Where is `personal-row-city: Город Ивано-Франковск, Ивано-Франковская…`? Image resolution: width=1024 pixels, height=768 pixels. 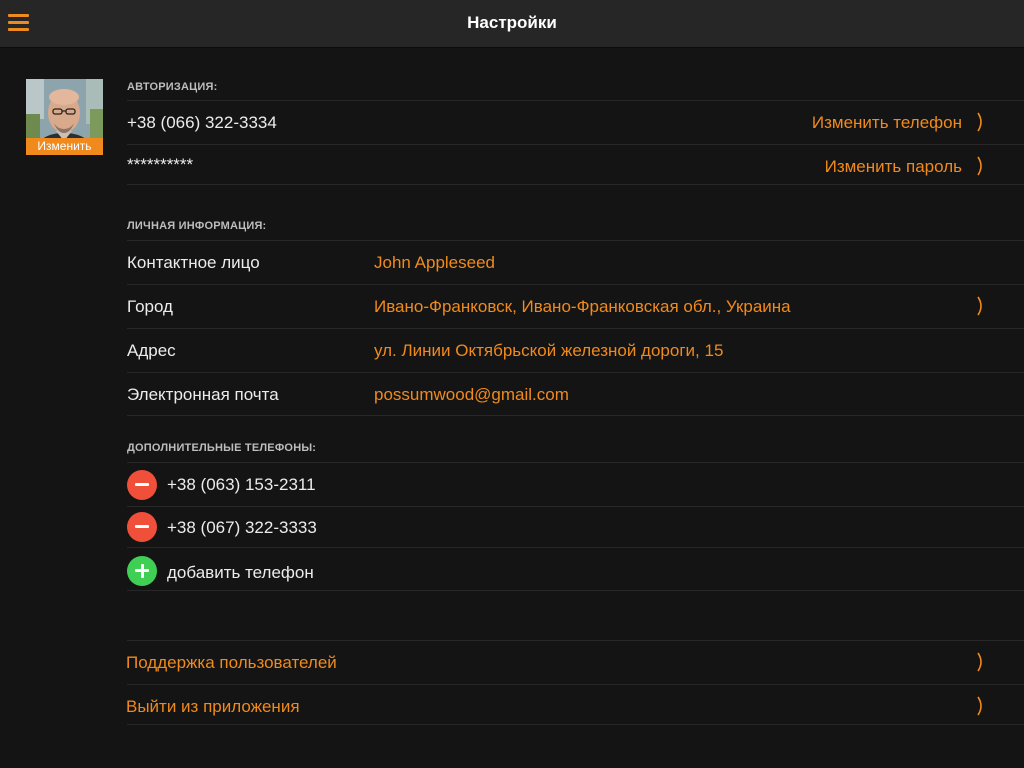
personal-row-city: Город Ивано-Франковск, Ивано-Франковская… is located at coordinates (575, 306).